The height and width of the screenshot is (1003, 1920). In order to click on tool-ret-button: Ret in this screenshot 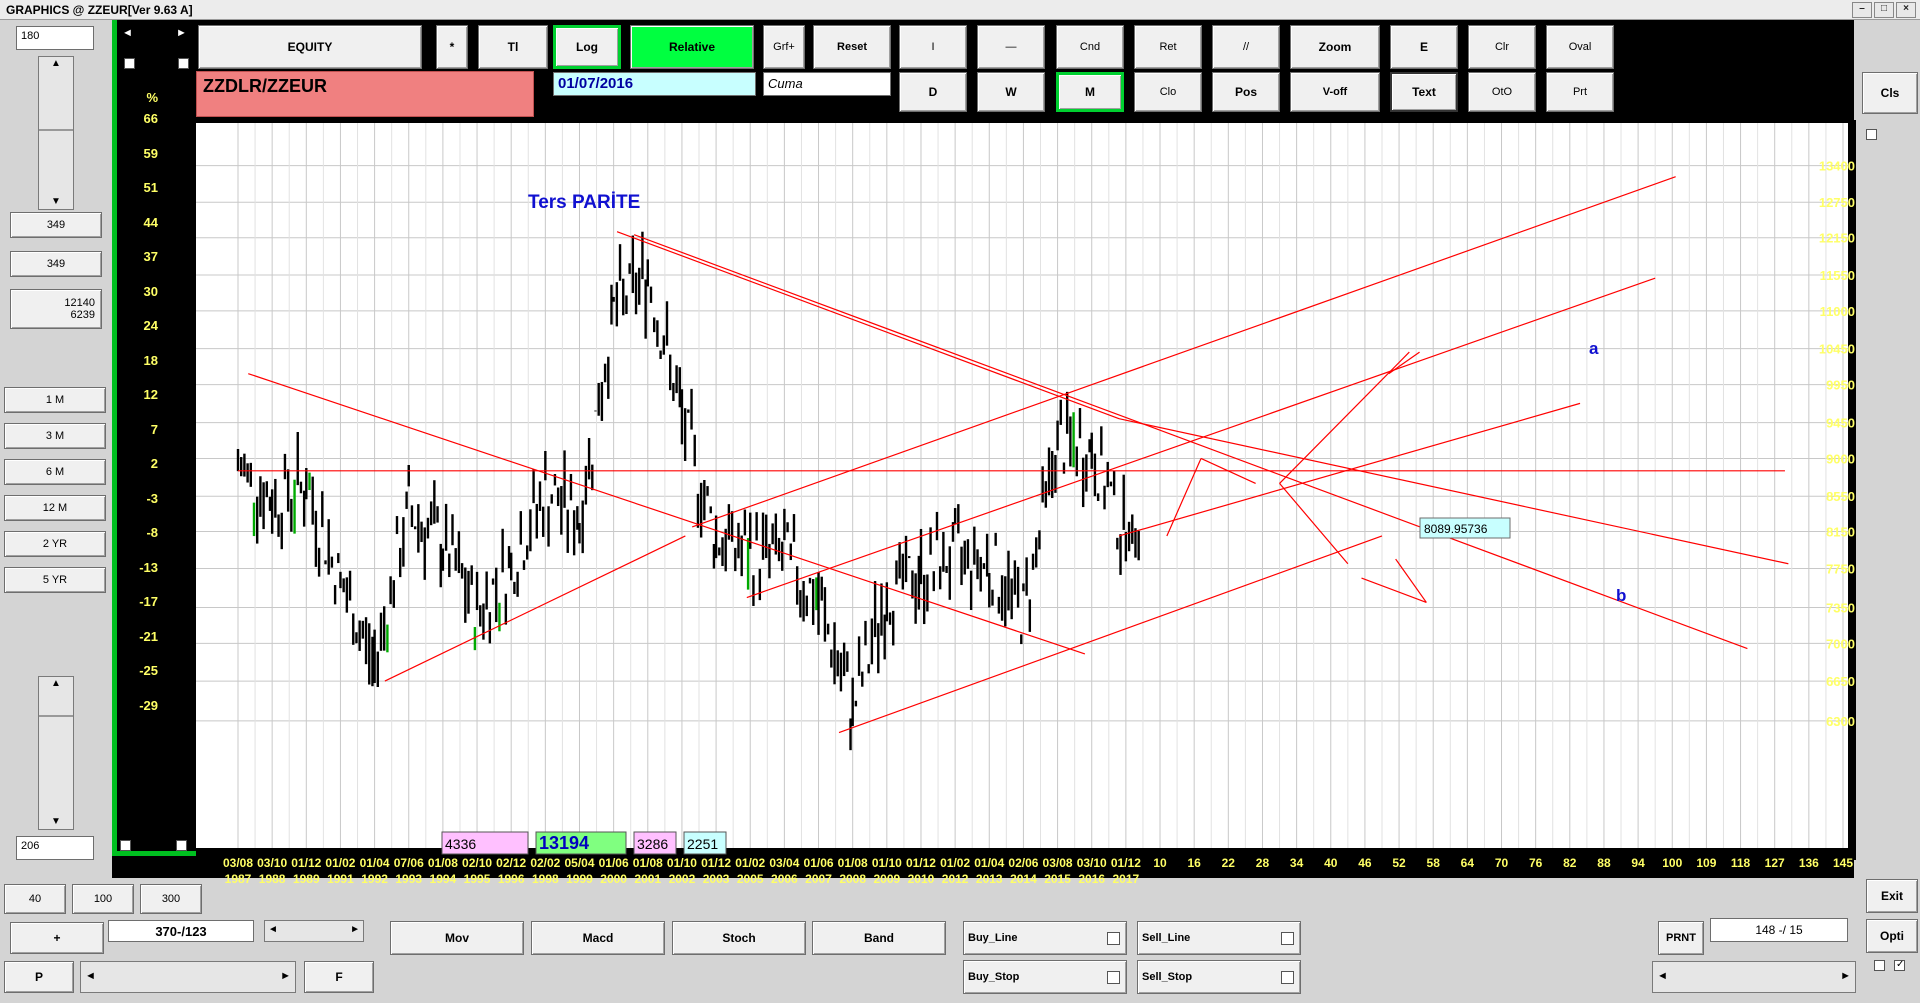, I will do `click(1168, 47)`.